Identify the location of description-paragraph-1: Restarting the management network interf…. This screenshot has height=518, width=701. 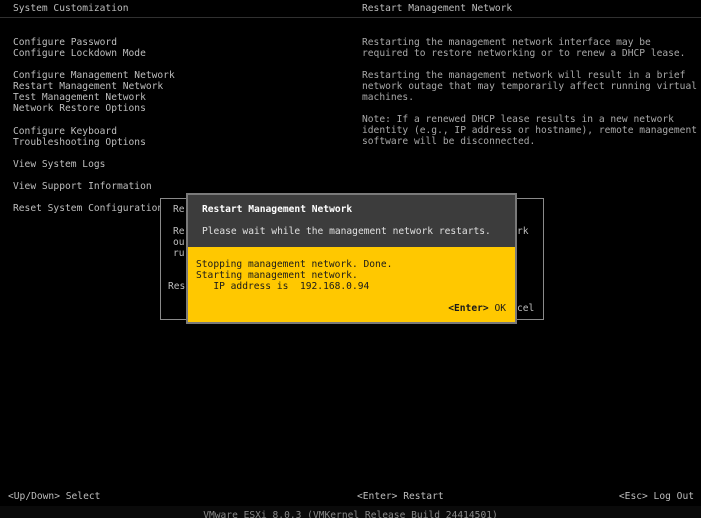
(524, 48).